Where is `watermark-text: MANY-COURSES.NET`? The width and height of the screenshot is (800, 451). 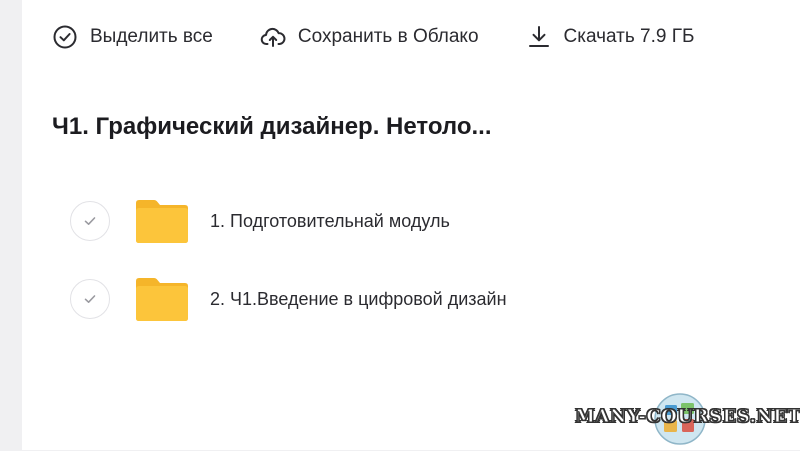
watermark-text: MANY-COURSES.NET is located at coordinates (687, 417).